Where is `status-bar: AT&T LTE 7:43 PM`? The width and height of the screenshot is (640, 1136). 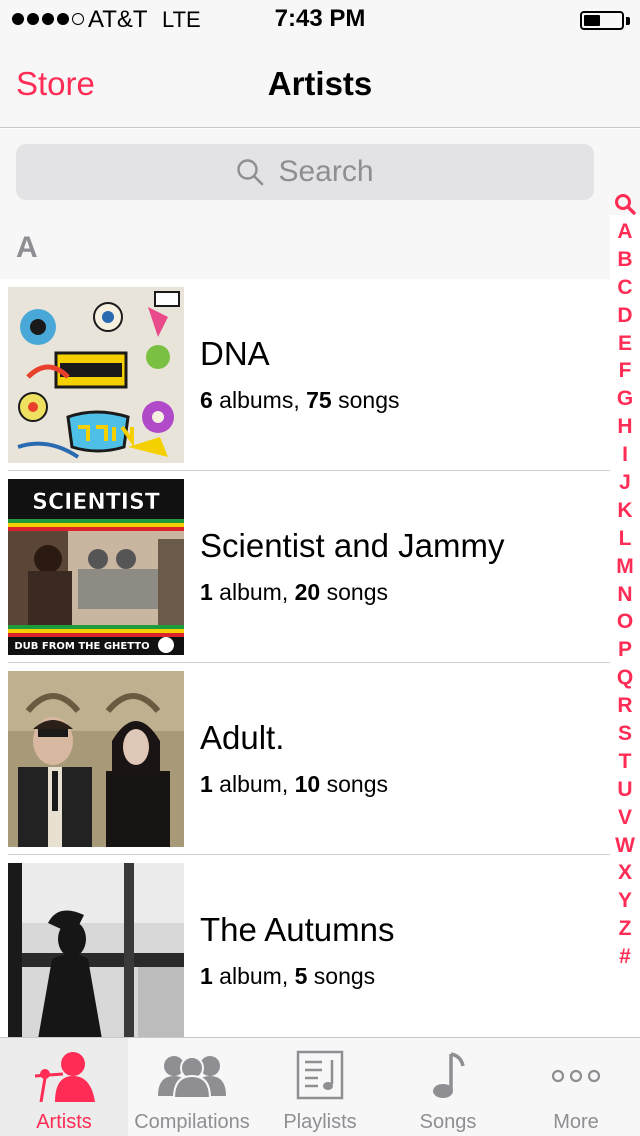 status-bar: AT&T LTE 7:43 PM is located at coordinates (320, 20).